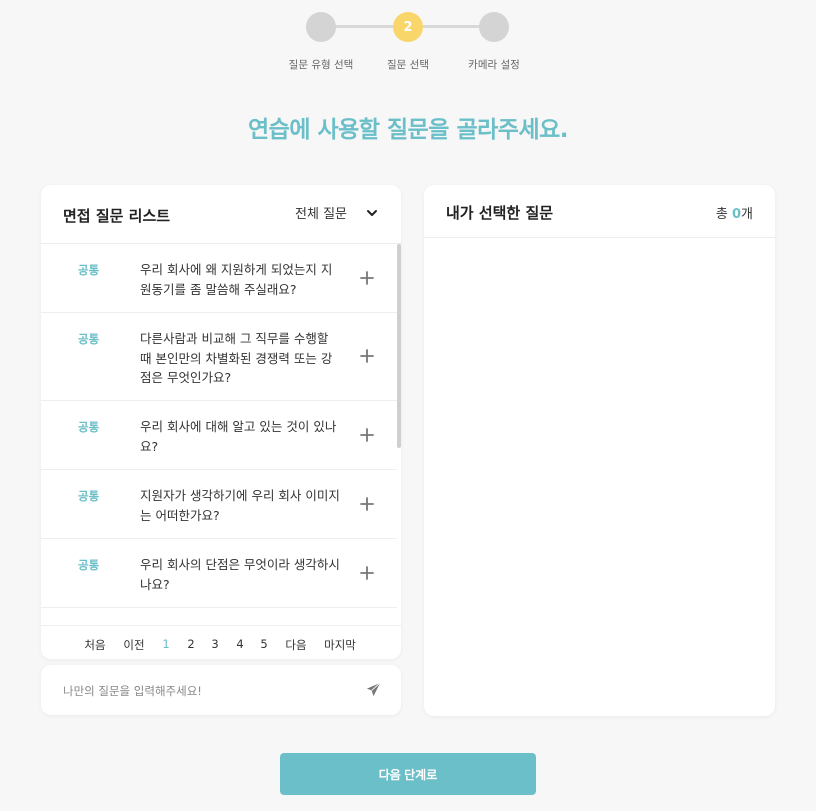 Image resolution: width=816 pixels, height=811 pixels. Describe the element at coordinates (340, 645) in the screenshot. I see `page-last-button: 마지막` at that location.